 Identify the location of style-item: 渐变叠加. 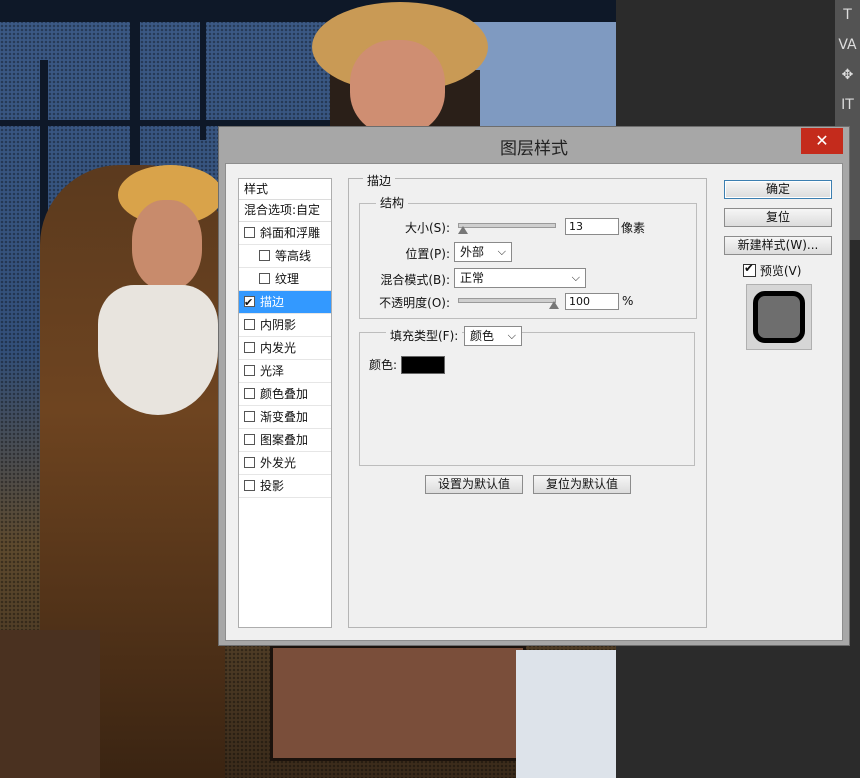
(285, 417).